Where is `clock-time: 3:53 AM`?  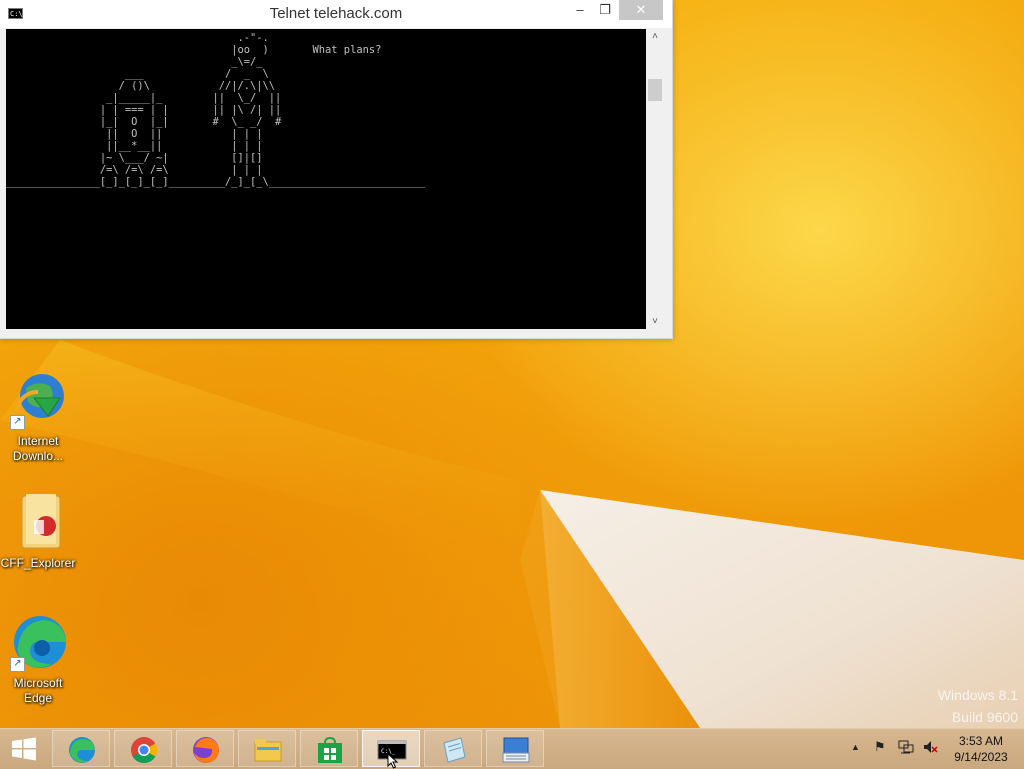 clock-time: 3:53 AM is located at coordinates (981, 741).